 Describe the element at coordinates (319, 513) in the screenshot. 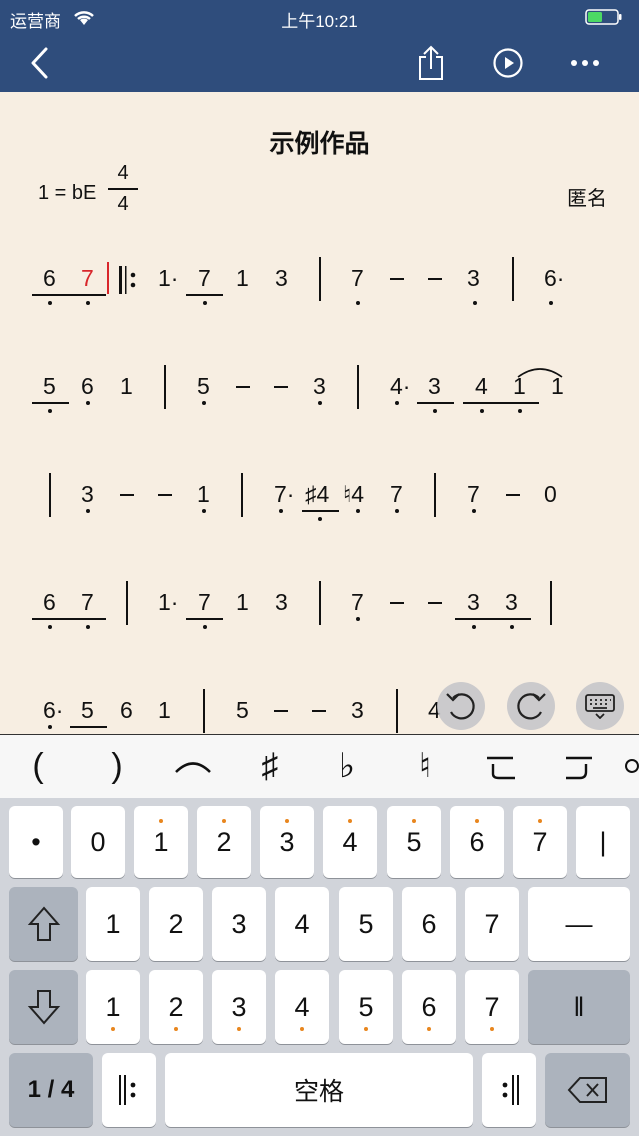

I see `stave-line-3: 3 1 7· ♯4 ♮4 7 7 0` at that location.